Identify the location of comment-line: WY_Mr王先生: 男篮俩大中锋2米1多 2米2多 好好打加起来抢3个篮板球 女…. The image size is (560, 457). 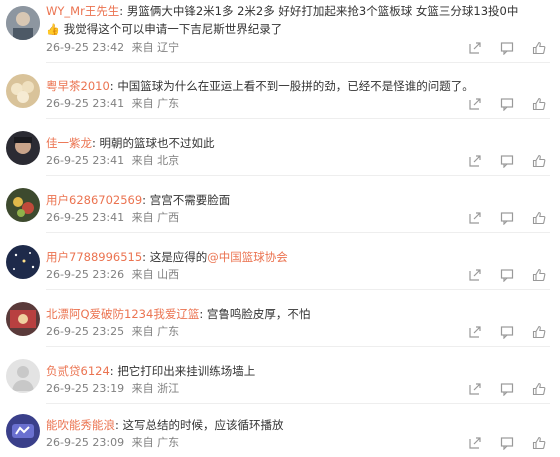
(282, 11).